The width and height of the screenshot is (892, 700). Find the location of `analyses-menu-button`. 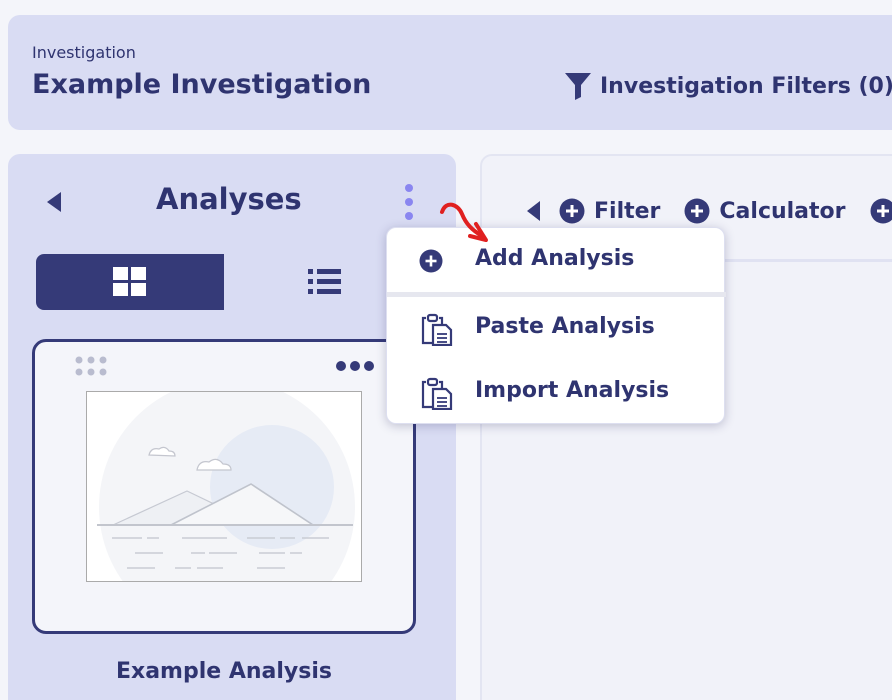

analyses-menu-button is located at coordinates (409, 203).